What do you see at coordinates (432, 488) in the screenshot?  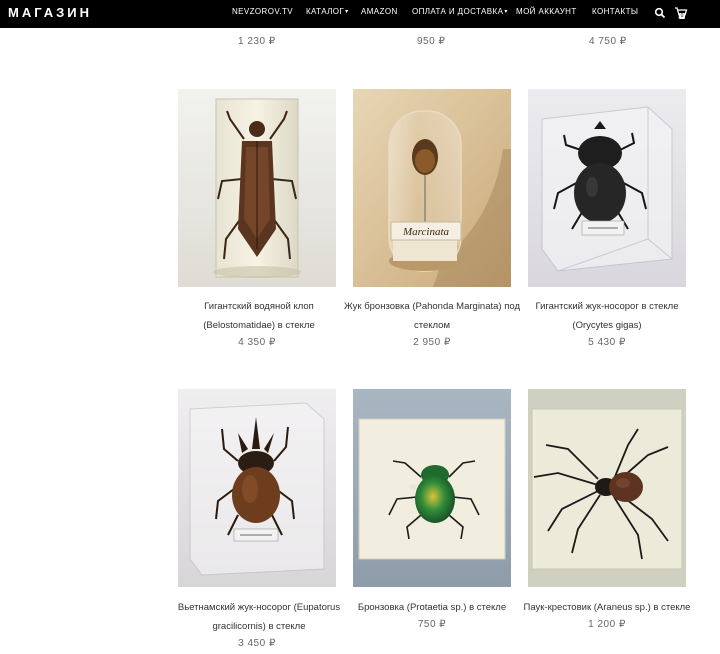 I see `product-image-protaetia` at bounding box center [432, 488].